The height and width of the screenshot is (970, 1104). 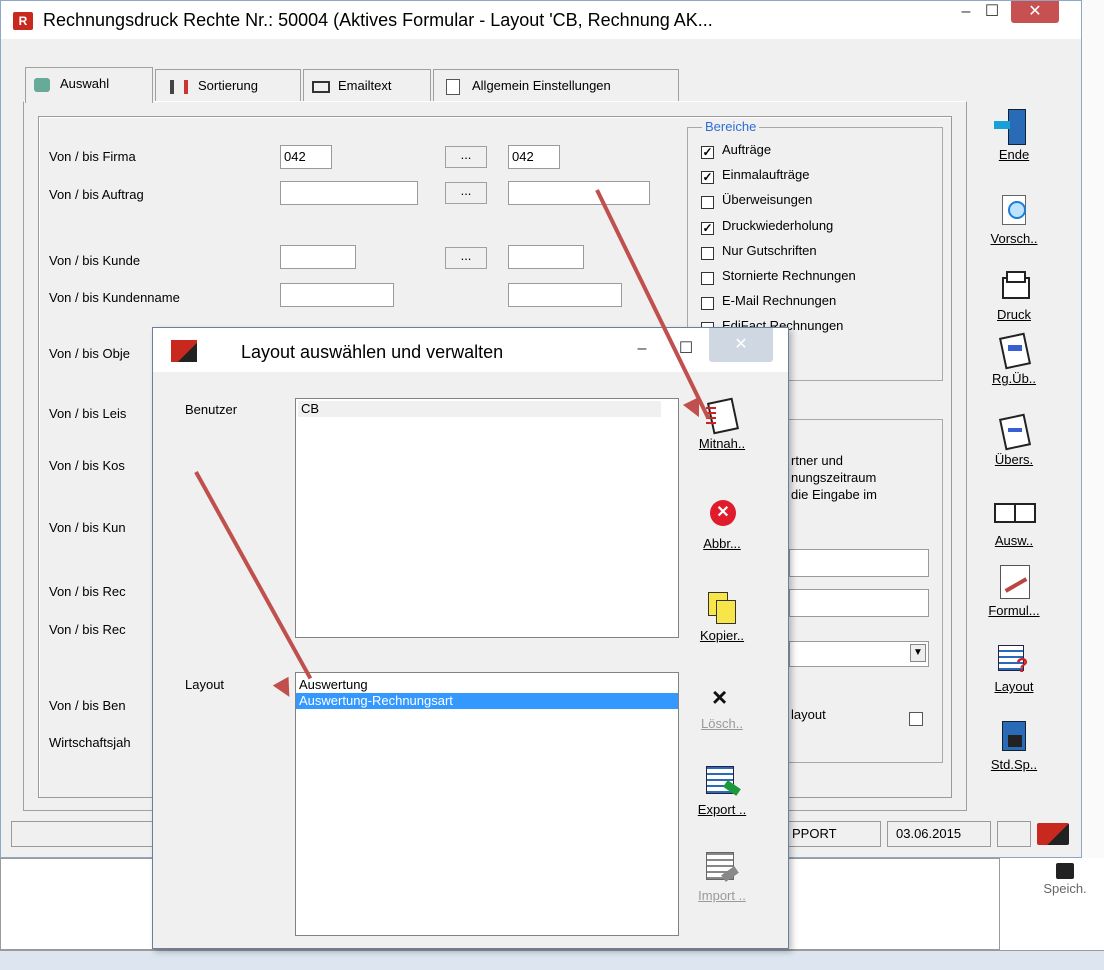 What do you see at coordinates (306, 157) in the screenshot?
I see `firma-from-input: 042` at bounding box center [306, 157].